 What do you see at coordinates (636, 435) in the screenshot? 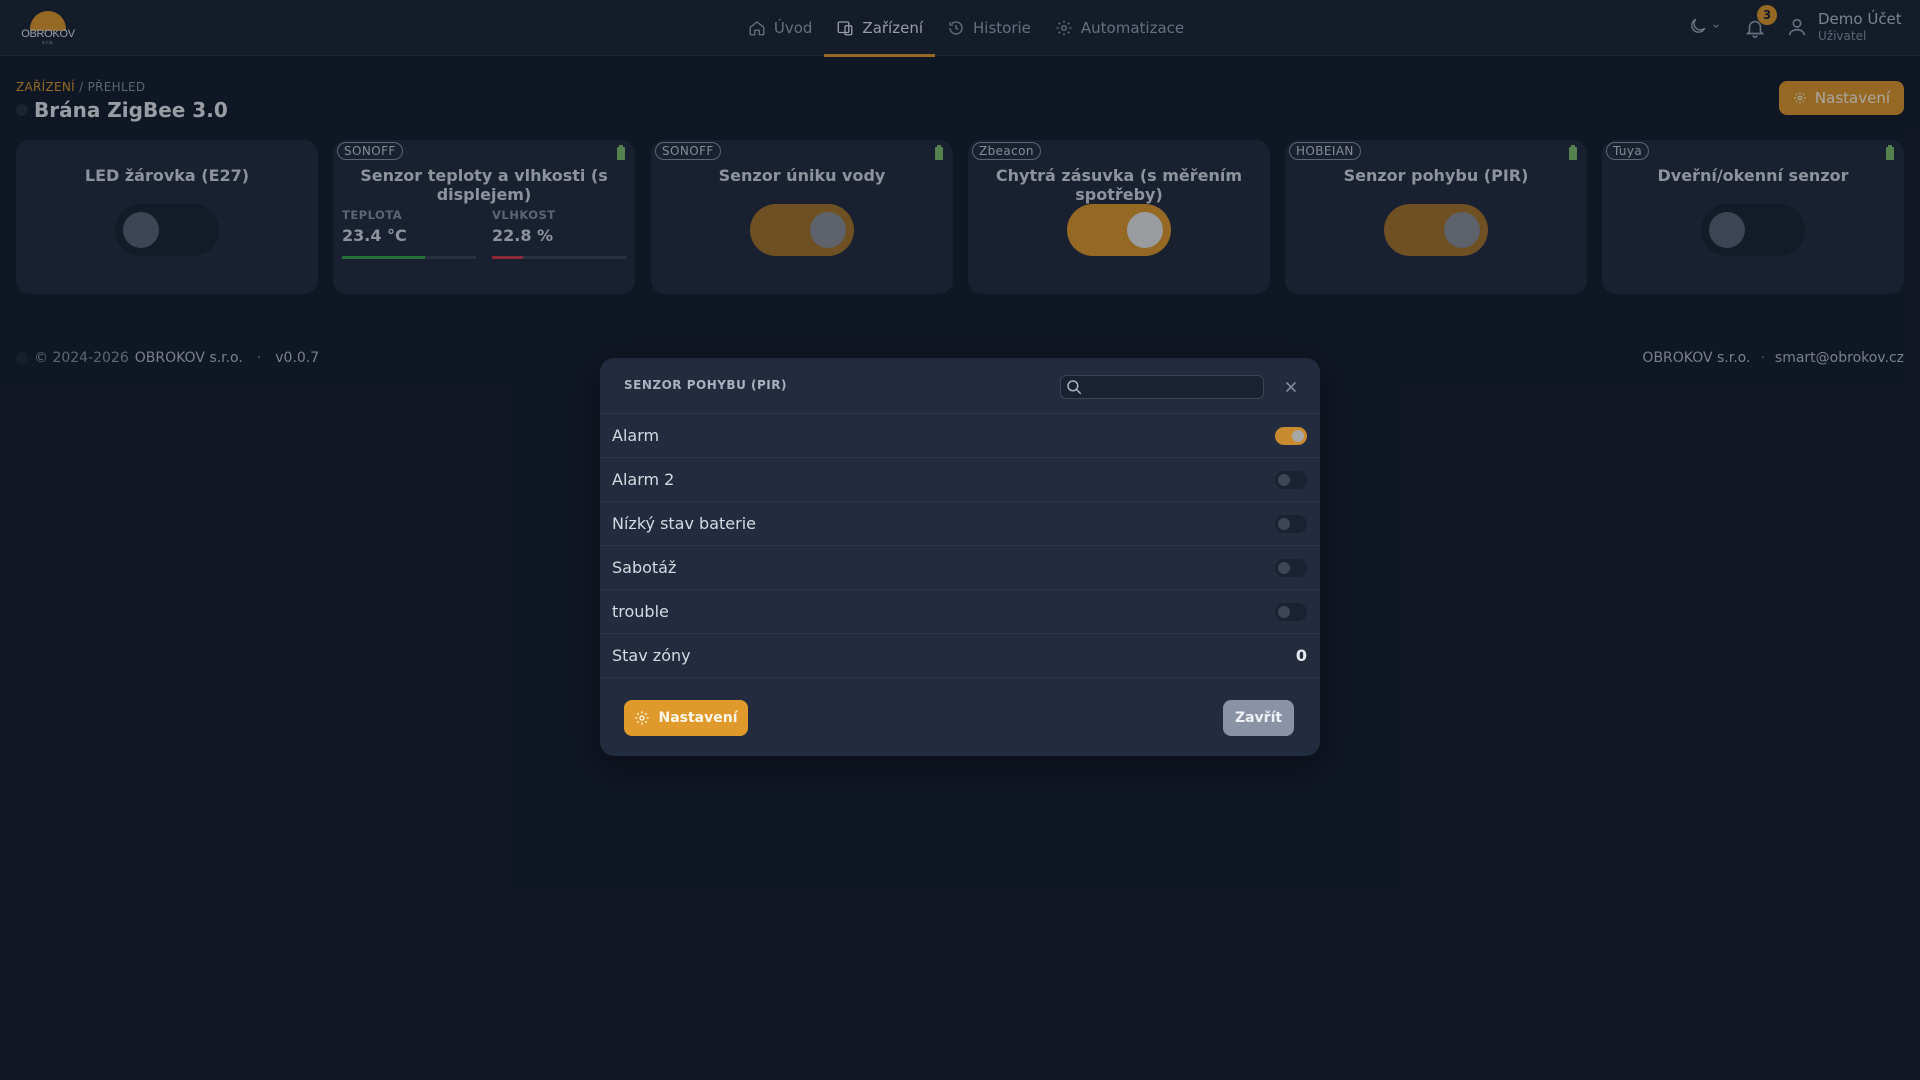
I see `state-label: Alarm` at bounding box center [636, 435].